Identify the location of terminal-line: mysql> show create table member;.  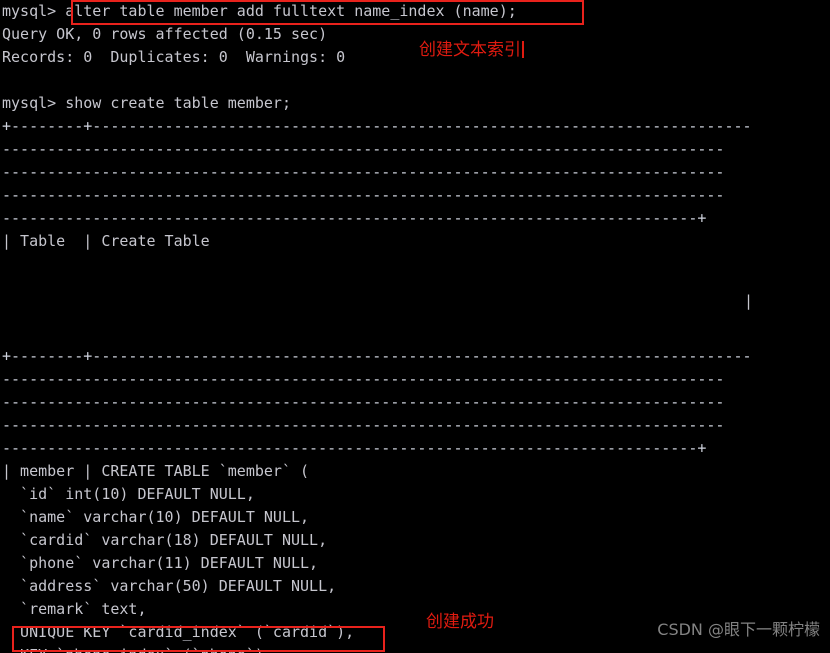
(146, 103).